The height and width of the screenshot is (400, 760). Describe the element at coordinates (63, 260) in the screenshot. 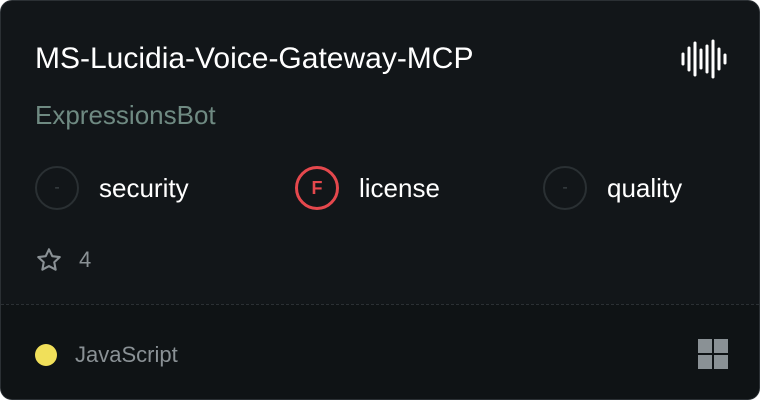

I see `star-rating: 4` at that location.